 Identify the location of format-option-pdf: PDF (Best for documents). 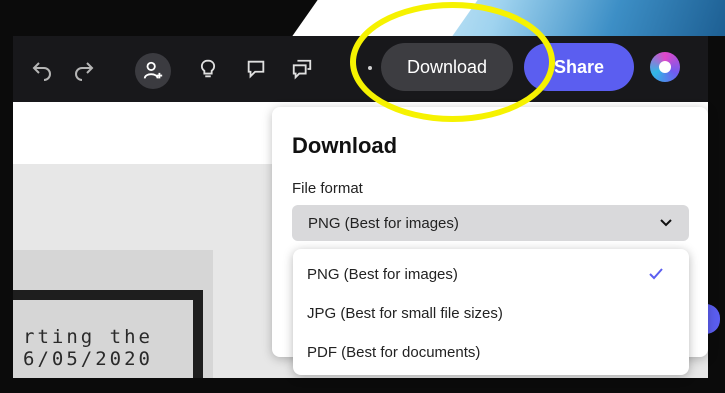
(492, 352).